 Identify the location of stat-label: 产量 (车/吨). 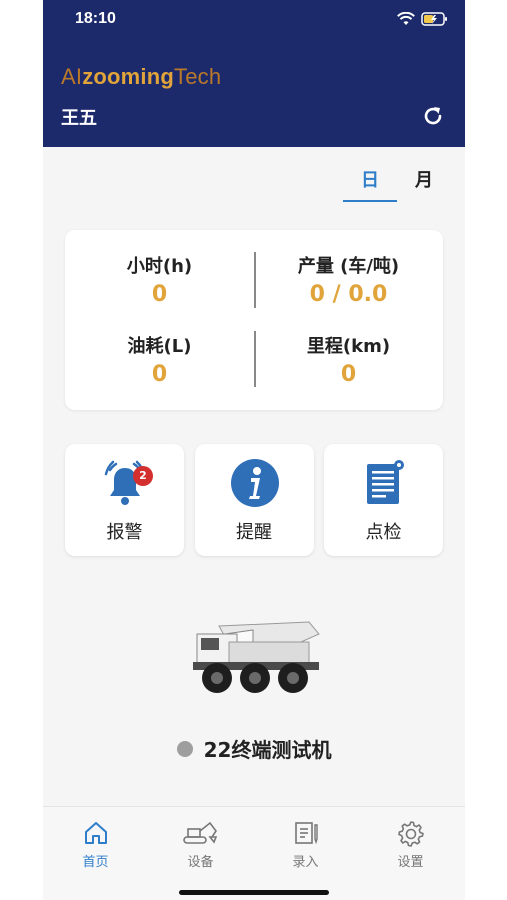
(348, 266).